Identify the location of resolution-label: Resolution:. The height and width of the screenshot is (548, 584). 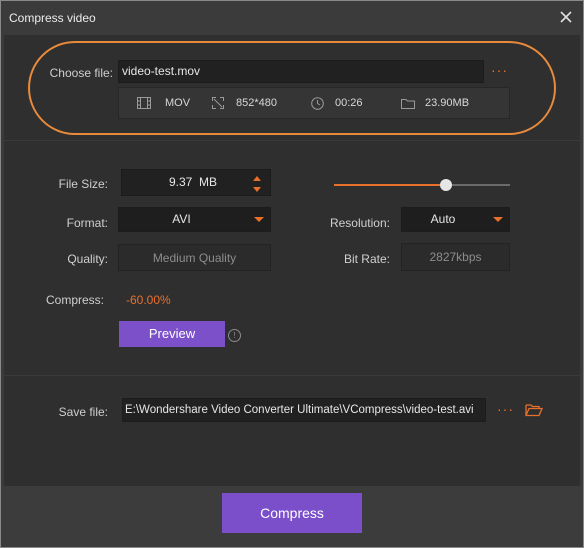
(359, 223).